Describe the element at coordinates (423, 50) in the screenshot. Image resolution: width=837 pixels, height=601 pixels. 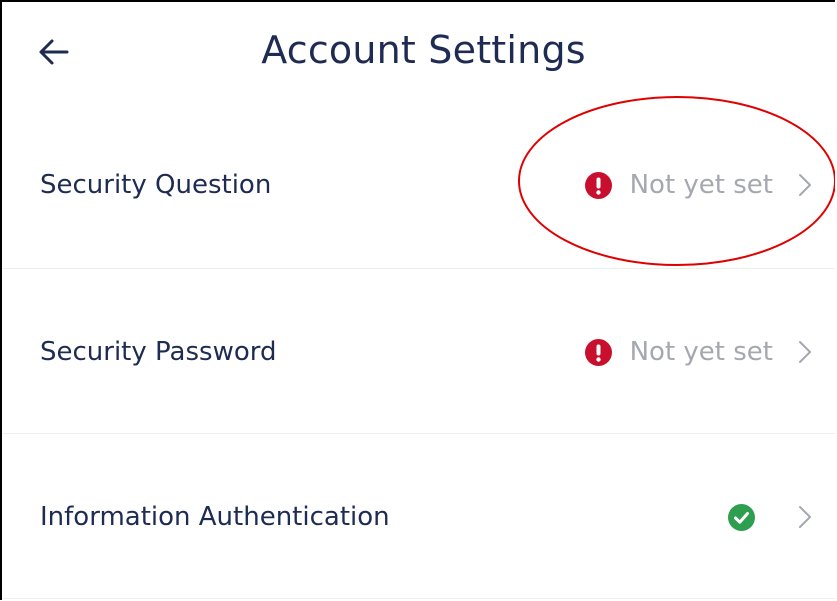
I see `page-title: Account Settings` at that location.